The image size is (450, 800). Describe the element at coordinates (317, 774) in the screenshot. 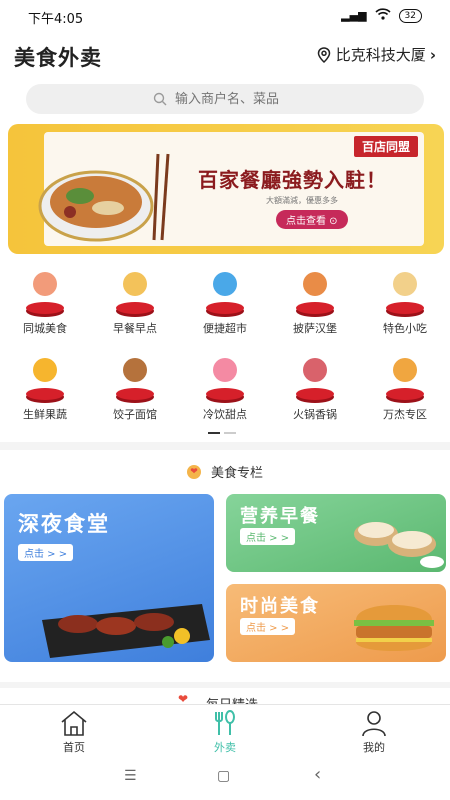

I see `back-icon: ‹` at that location.